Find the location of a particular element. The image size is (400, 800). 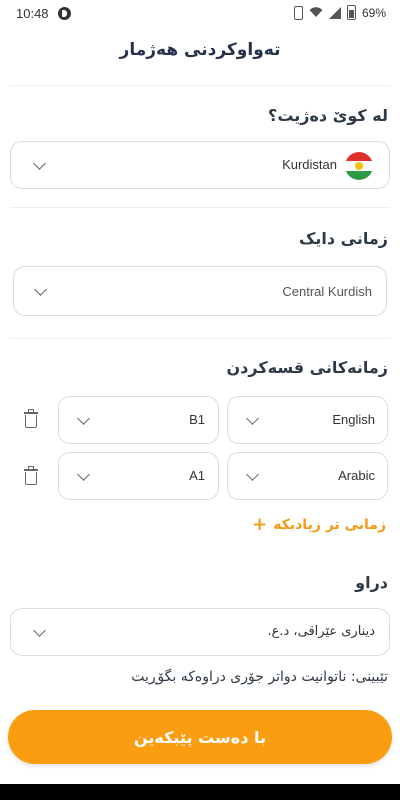

wifi-icon is located at coordinates (316, 12).